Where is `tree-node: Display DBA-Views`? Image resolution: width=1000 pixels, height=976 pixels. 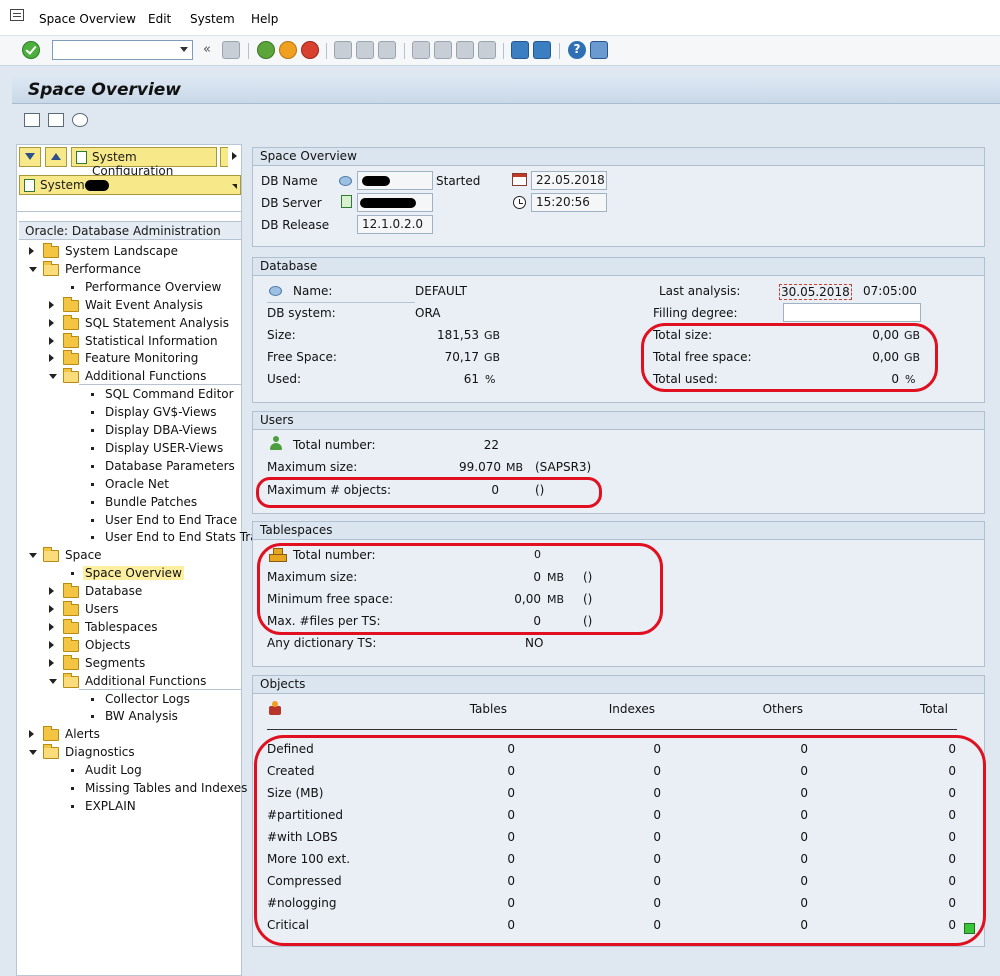
tree-node: Display DBA-Views is located at coordinates (129, 431).